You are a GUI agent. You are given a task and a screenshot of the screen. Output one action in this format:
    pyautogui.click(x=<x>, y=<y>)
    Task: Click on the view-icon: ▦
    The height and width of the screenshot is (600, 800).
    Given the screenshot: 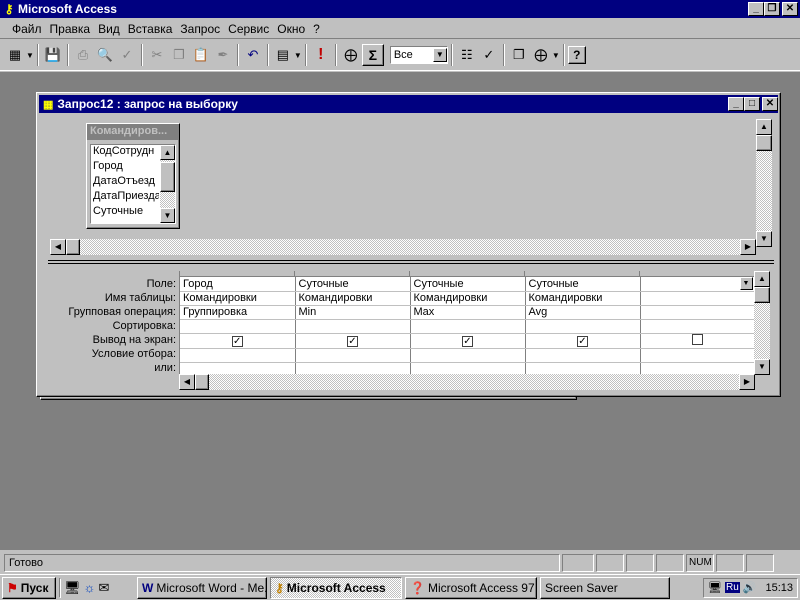 What is the action you would take?
    pyautogui.click(x=15, y=55)
    